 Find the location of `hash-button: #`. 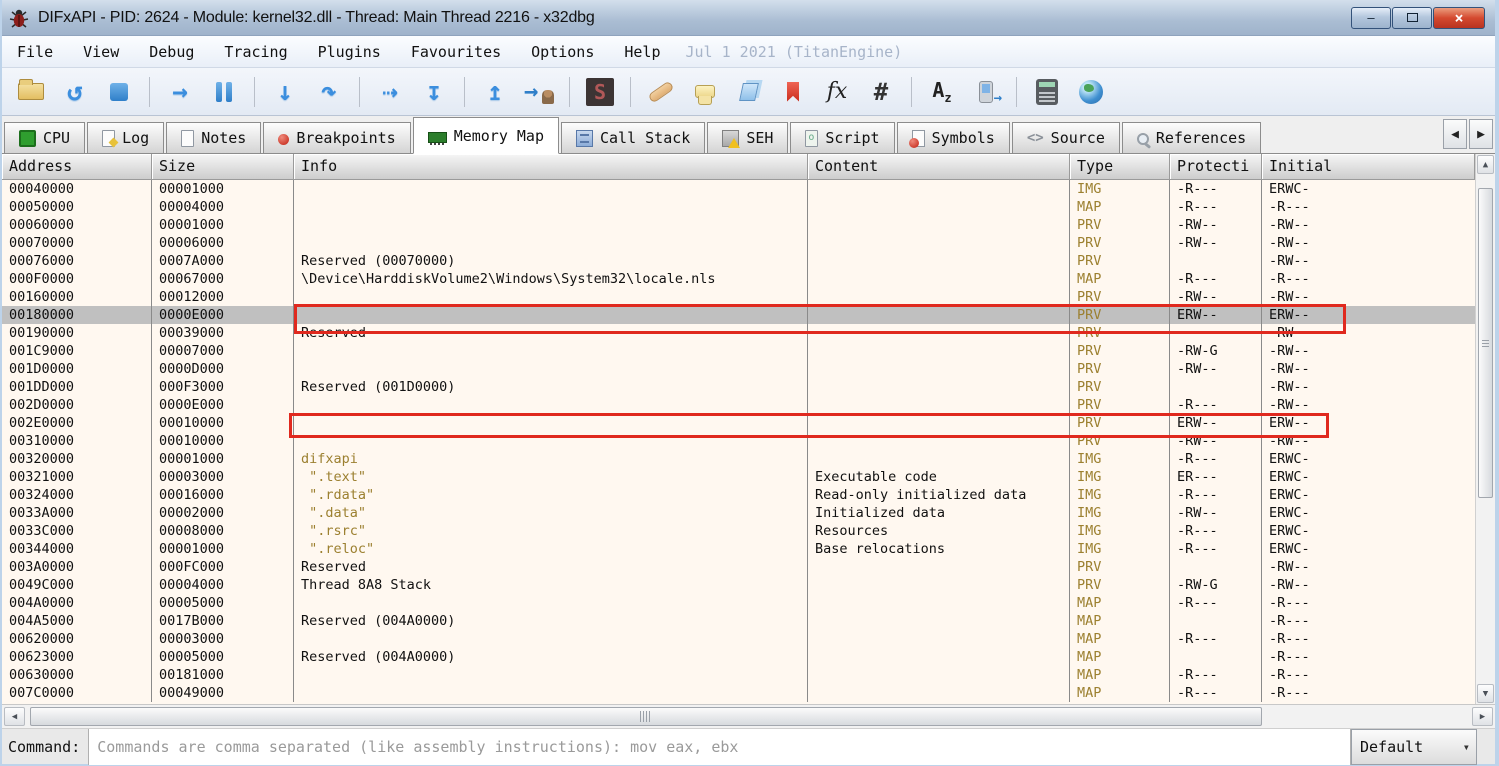

hash-button: # is located at coordinates (881, 92).